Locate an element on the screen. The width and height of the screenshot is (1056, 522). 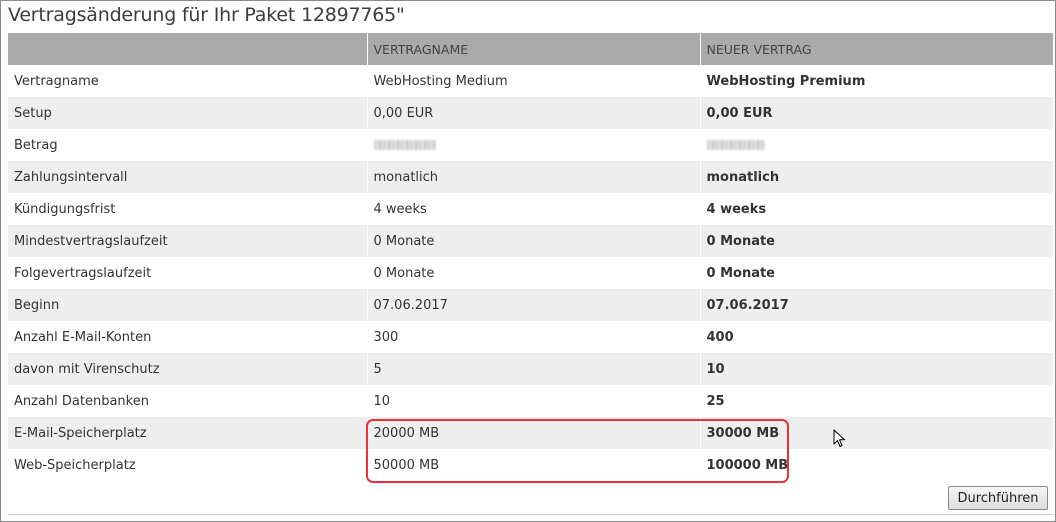
table-row: Folgevertragslaufzeit 0 Monate 0 Monate is located at coordinates (530, 273).